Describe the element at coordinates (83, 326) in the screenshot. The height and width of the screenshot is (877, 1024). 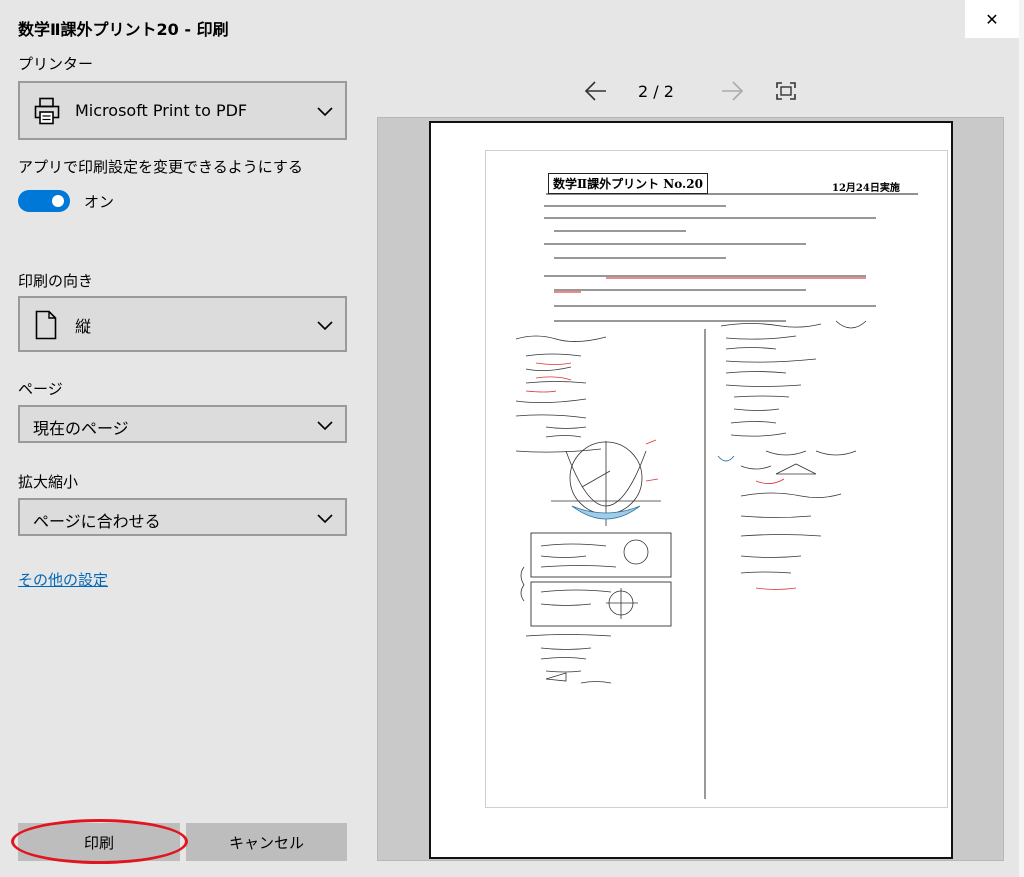
I see `orientation-value: 縦` at that location.